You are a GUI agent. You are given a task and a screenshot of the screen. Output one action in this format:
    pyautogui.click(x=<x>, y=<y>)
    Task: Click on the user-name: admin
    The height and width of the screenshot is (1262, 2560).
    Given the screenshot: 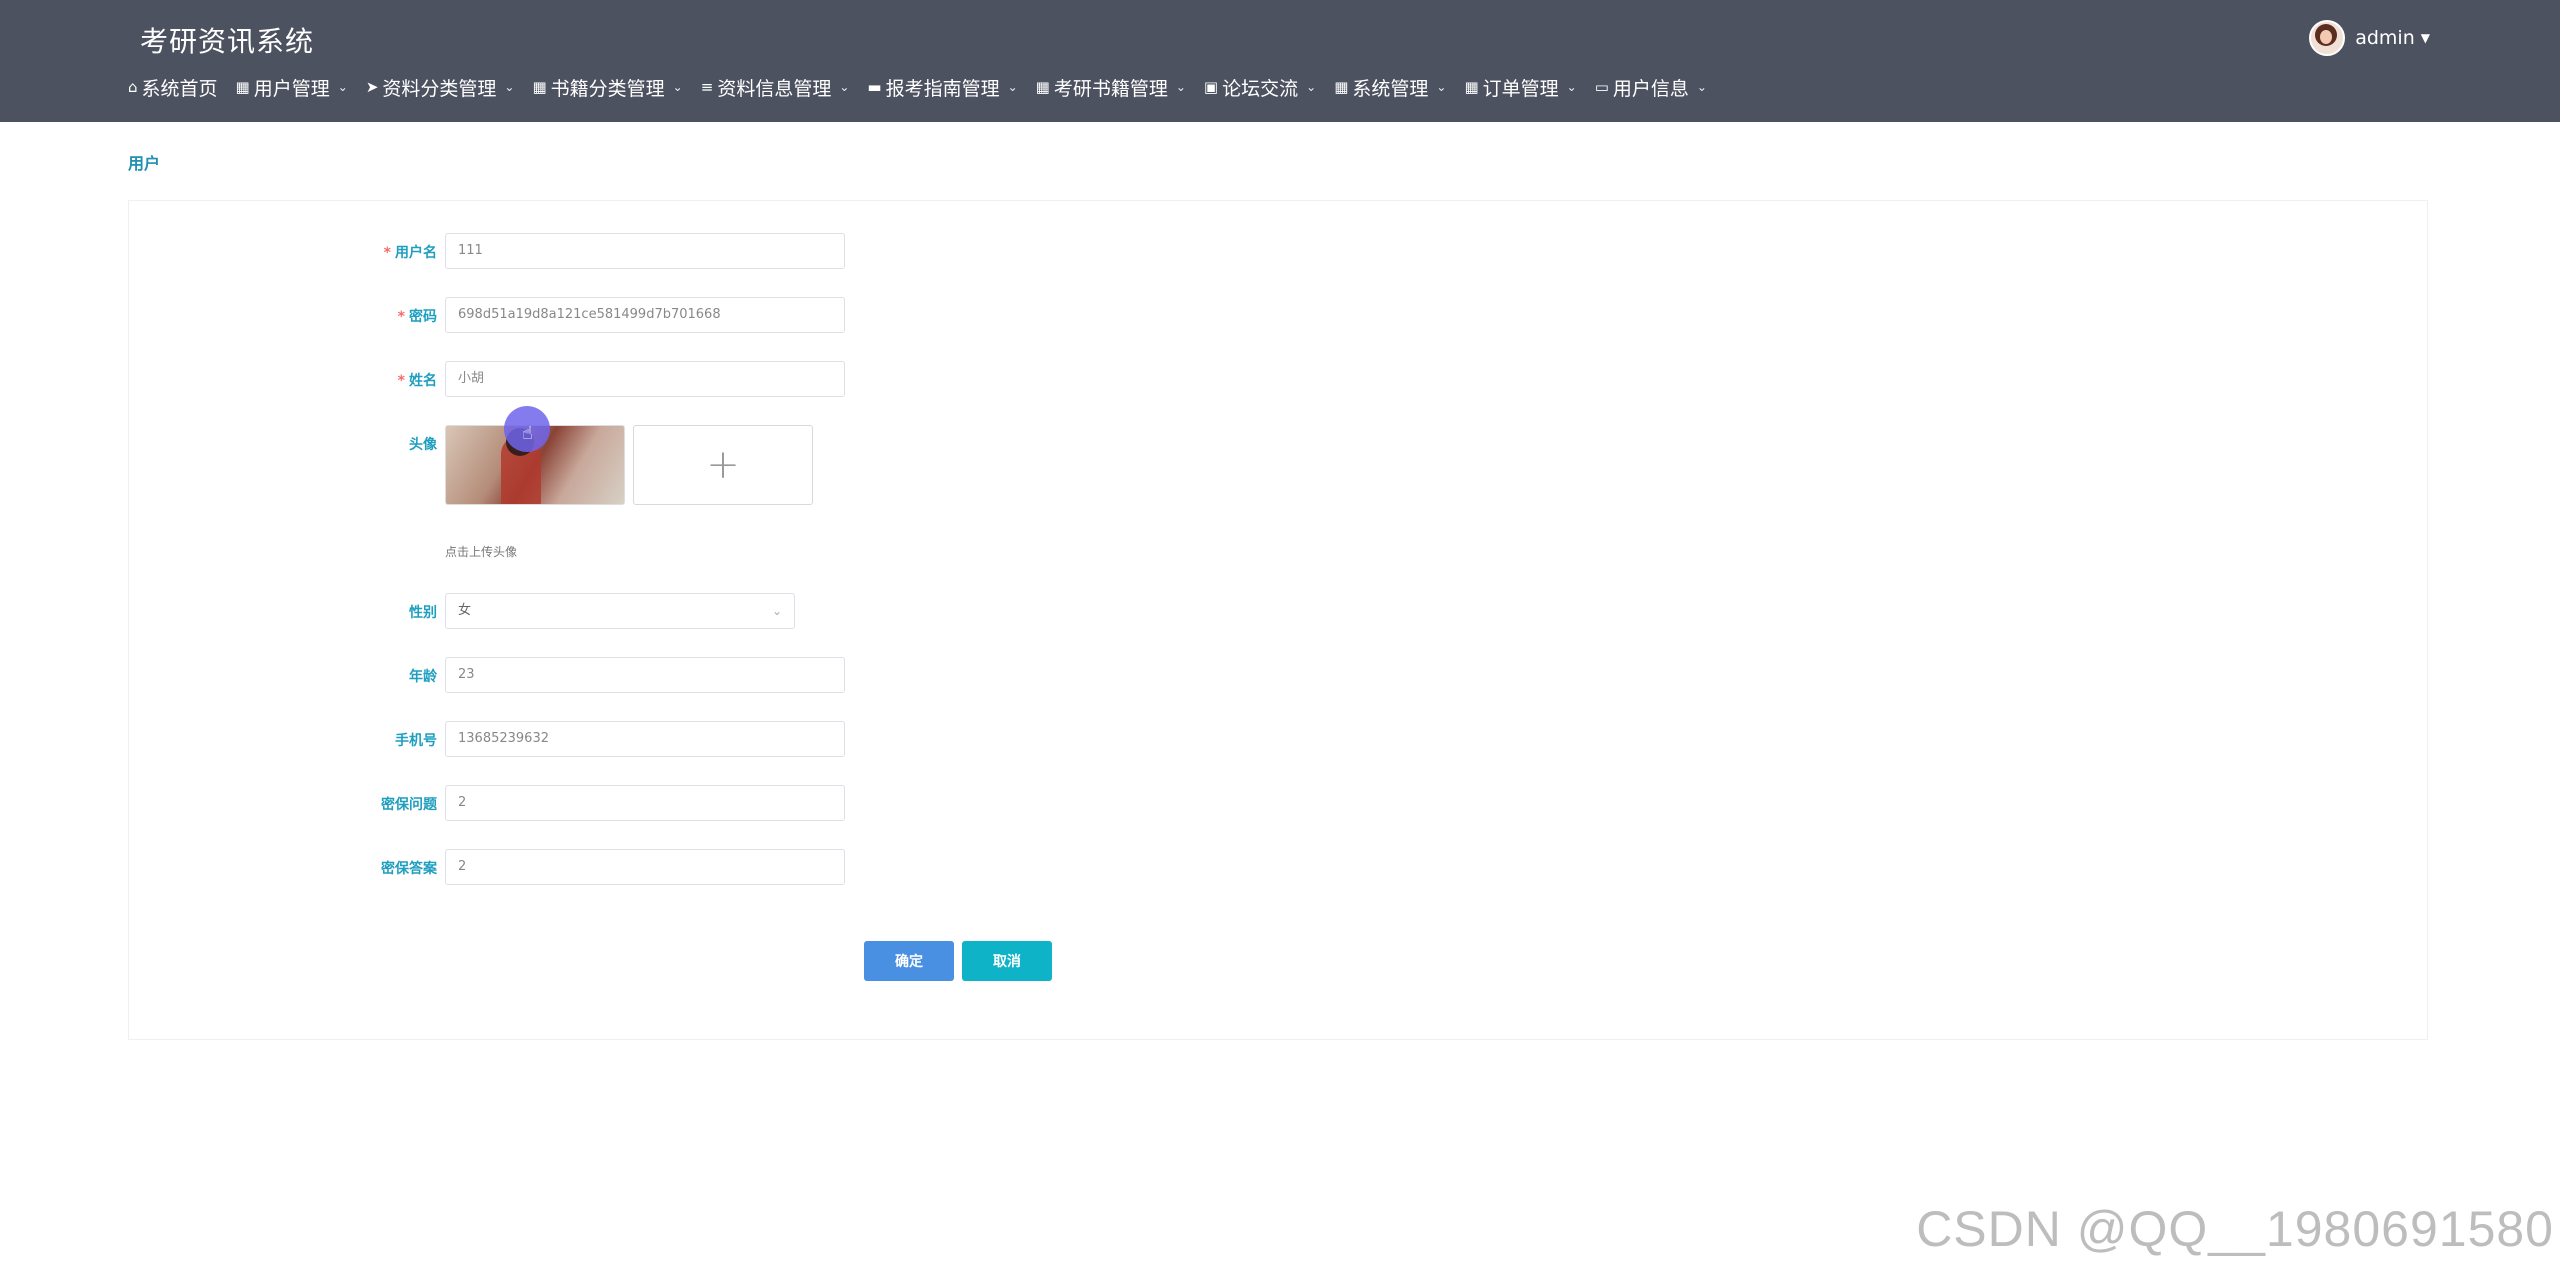 What is the action you would take?
    pyautogui.click(x=2385, y=38)
    